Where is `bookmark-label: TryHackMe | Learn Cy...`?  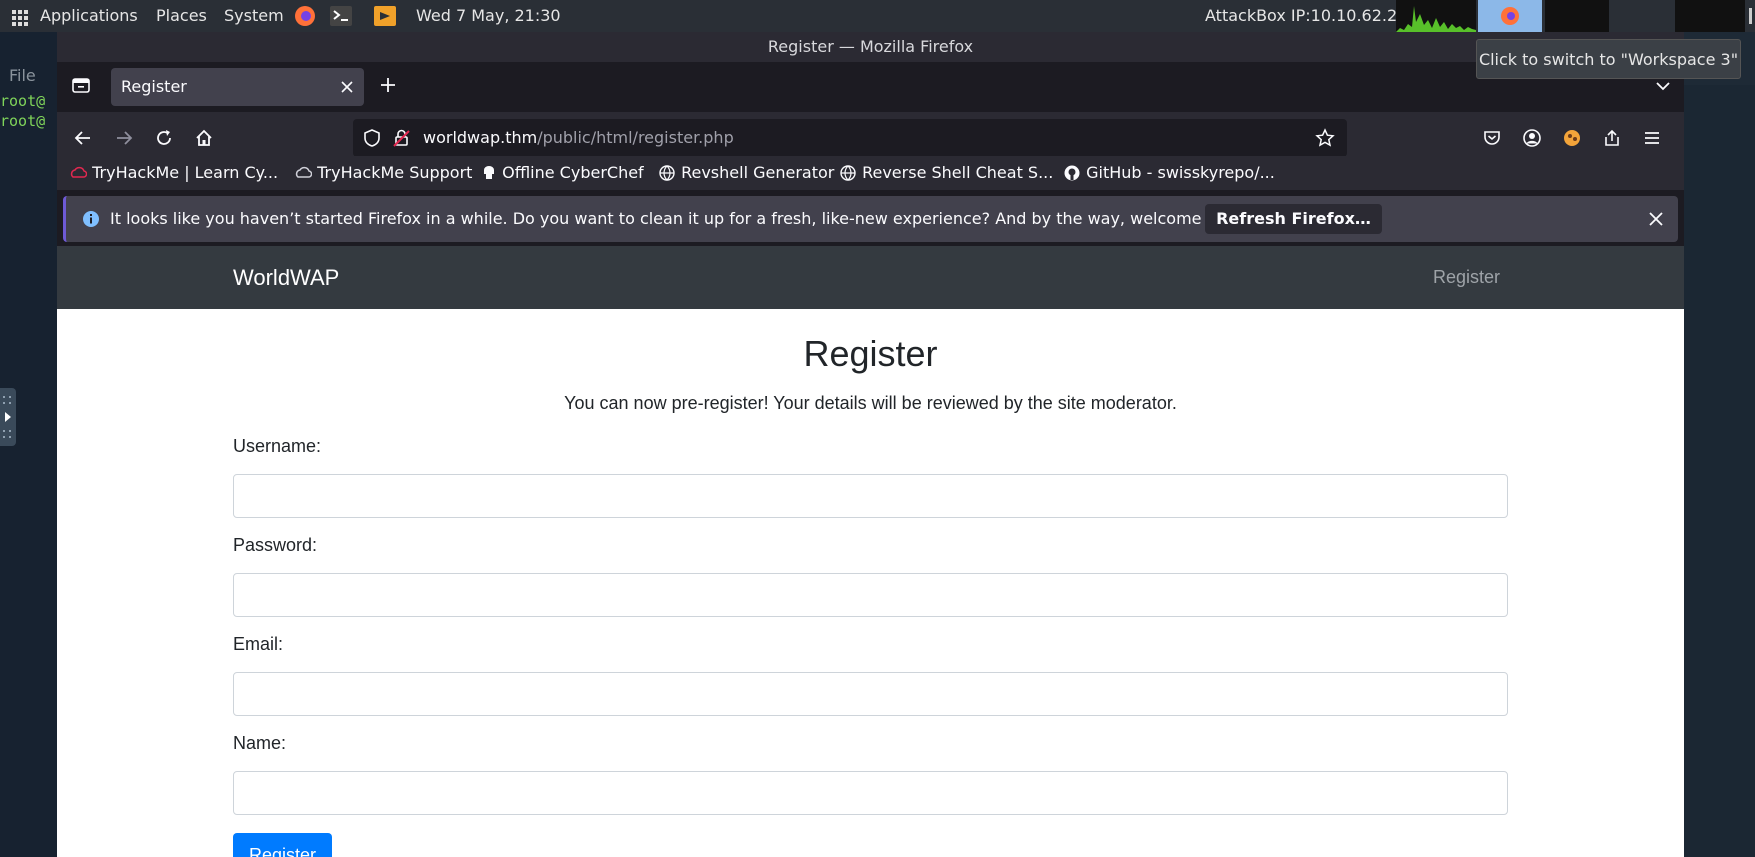
bookmark-label: TryHackMe | Learn Cy... is located at coordinates (185, 172).